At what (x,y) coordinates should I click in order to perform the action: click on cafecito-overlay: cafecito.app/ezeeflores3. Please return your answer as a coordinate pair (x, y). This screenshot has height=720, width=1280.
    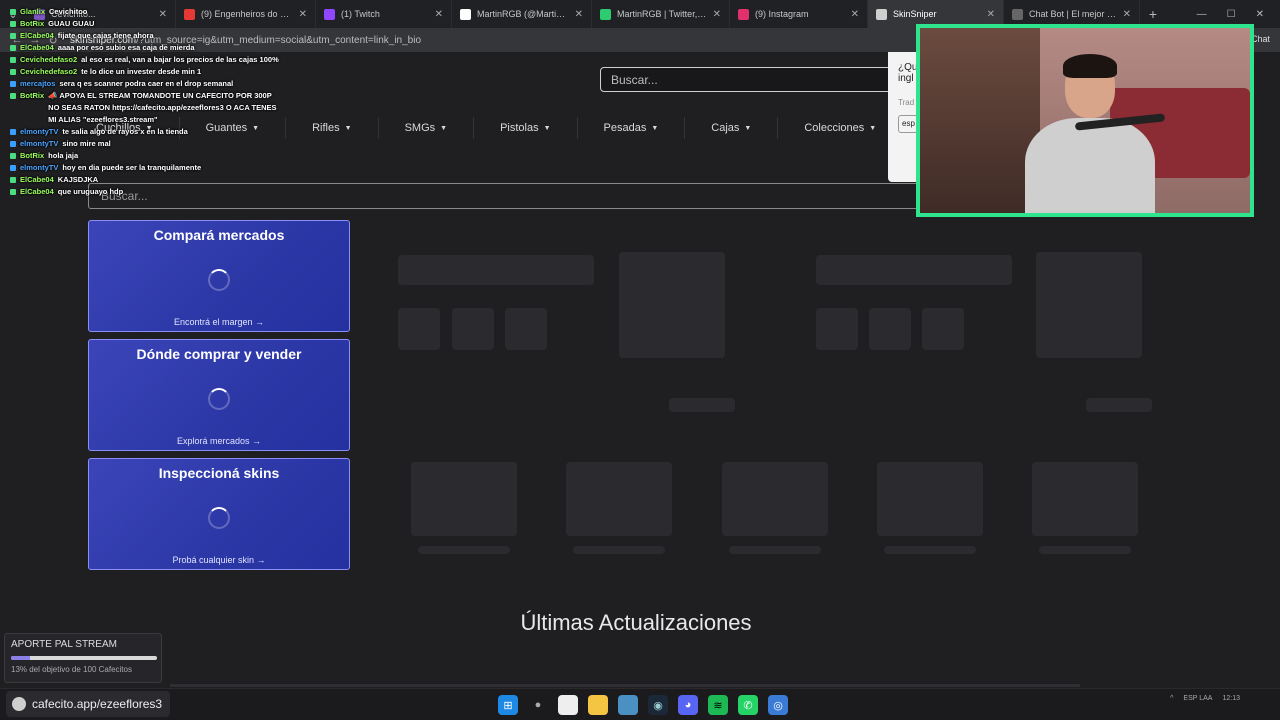
    Looking at the image, I should click on (88, 704).